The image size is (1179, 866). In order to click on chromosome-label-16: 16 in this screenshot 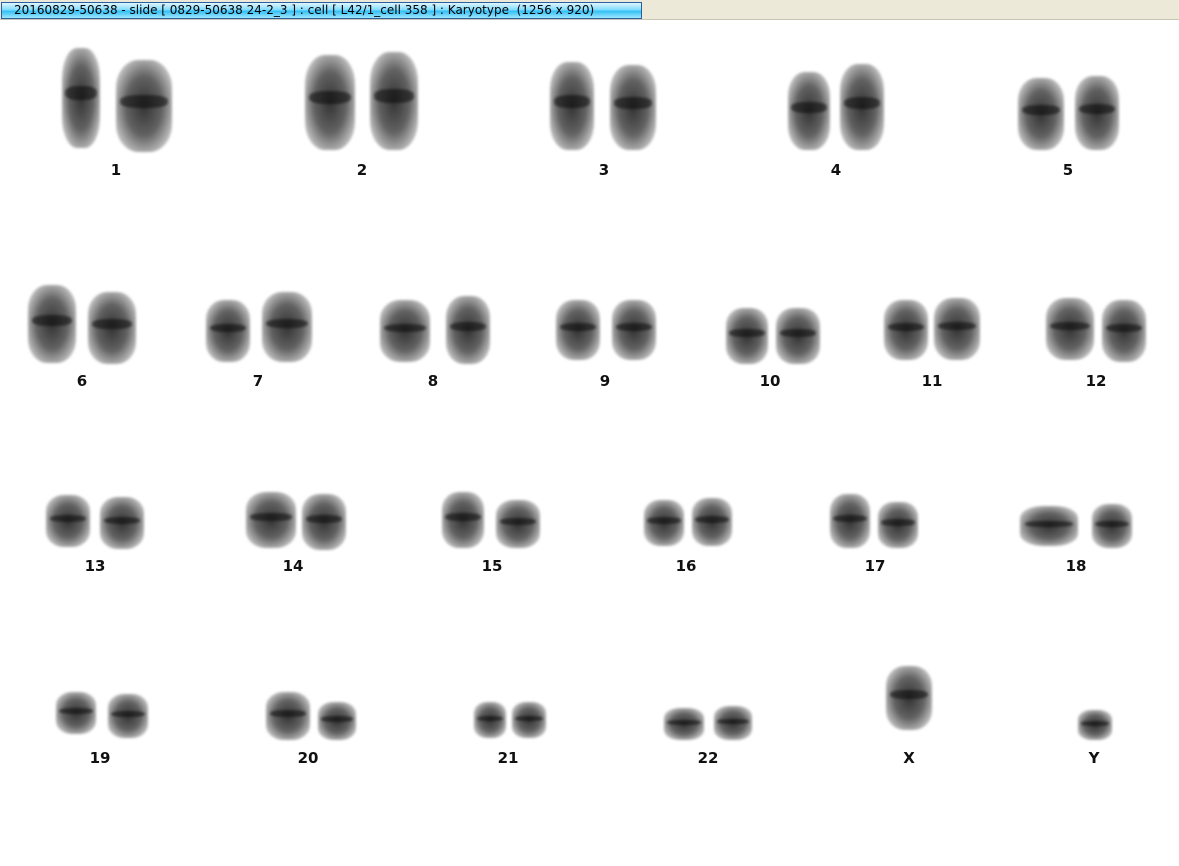, I will do `click(686, 566)`.